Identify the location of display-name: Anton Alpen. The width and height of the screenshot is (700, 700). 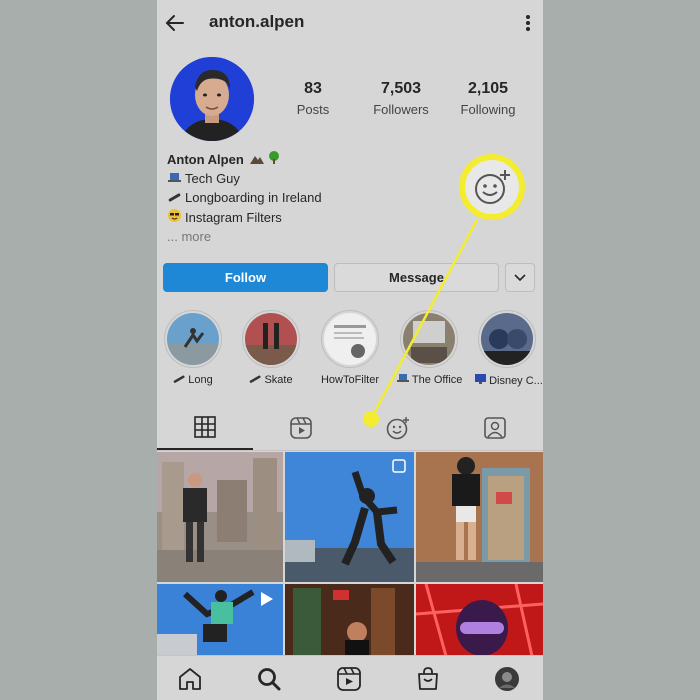
(205, 159).